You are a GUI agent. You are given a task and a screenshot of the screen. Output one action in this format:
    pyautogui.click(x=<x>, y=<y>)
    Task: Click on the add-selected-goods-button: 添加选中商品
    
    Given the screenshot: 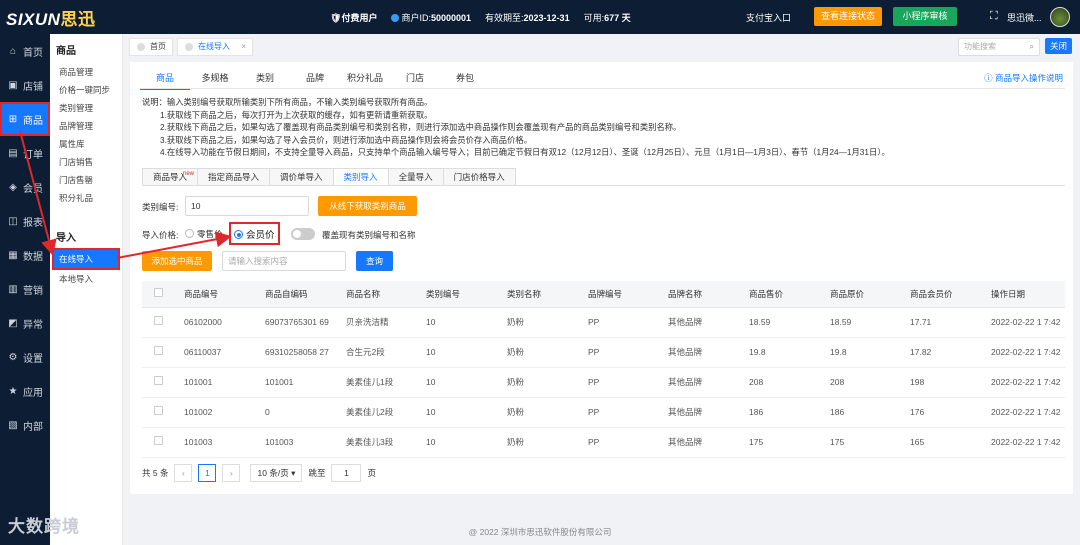 What is the action you would take?
    pyautogui.click(x=177, y=261)
    